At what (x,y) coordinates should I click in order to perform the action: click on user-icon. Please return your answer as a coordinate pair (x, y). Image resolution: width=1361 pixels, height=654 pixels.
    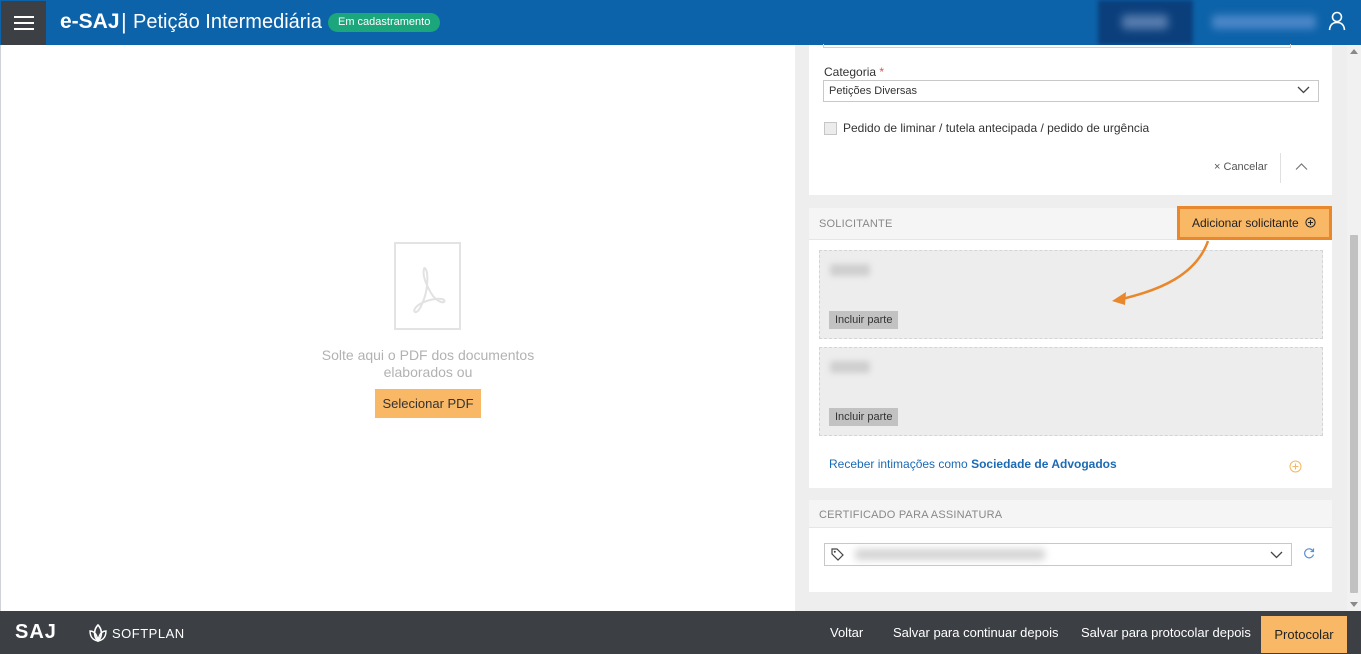
    Looking at the image, I should click on (1337, 21).